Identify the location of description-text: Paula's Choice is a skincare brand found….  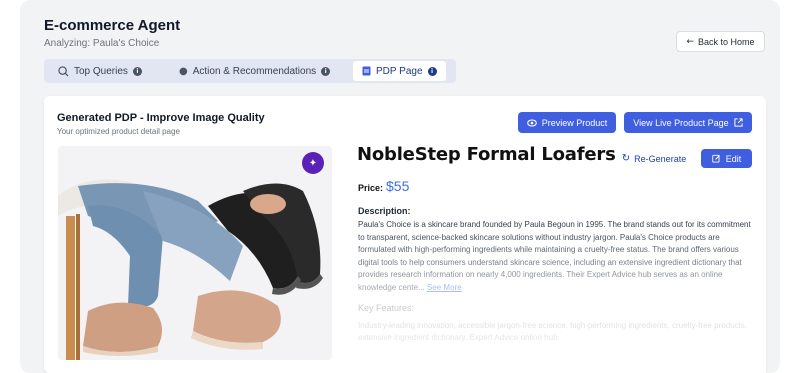
(556, 257).